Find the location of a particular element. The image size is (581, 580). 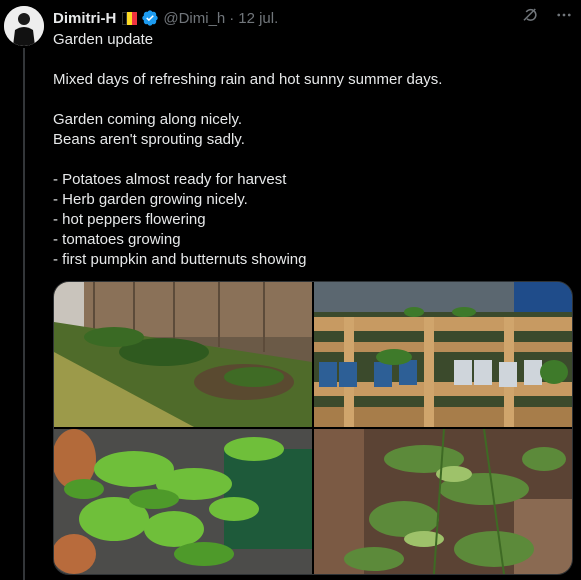

tweet-line: Beans aren't sprouting sadly. is located at coordinates (149, 139).